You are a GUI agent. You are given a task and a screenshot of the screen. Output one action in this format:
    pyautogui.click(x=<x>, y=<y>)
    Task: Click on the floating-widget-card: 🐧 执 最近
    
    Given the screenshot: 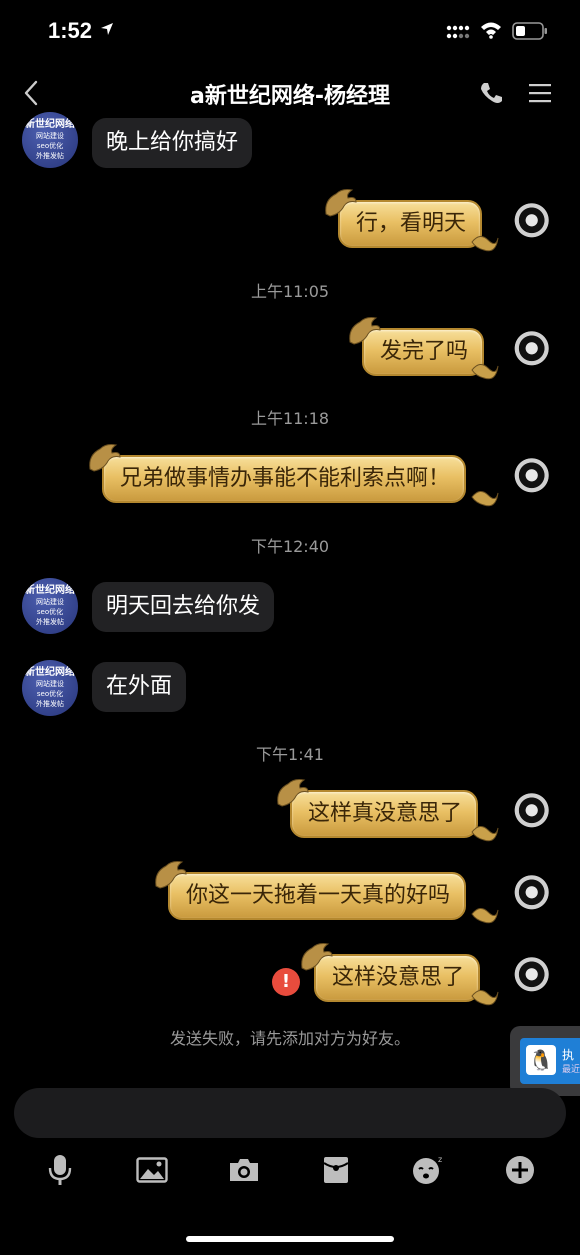 What is the action you would take?
    pyautogui.click(x=550, y=1061)
    